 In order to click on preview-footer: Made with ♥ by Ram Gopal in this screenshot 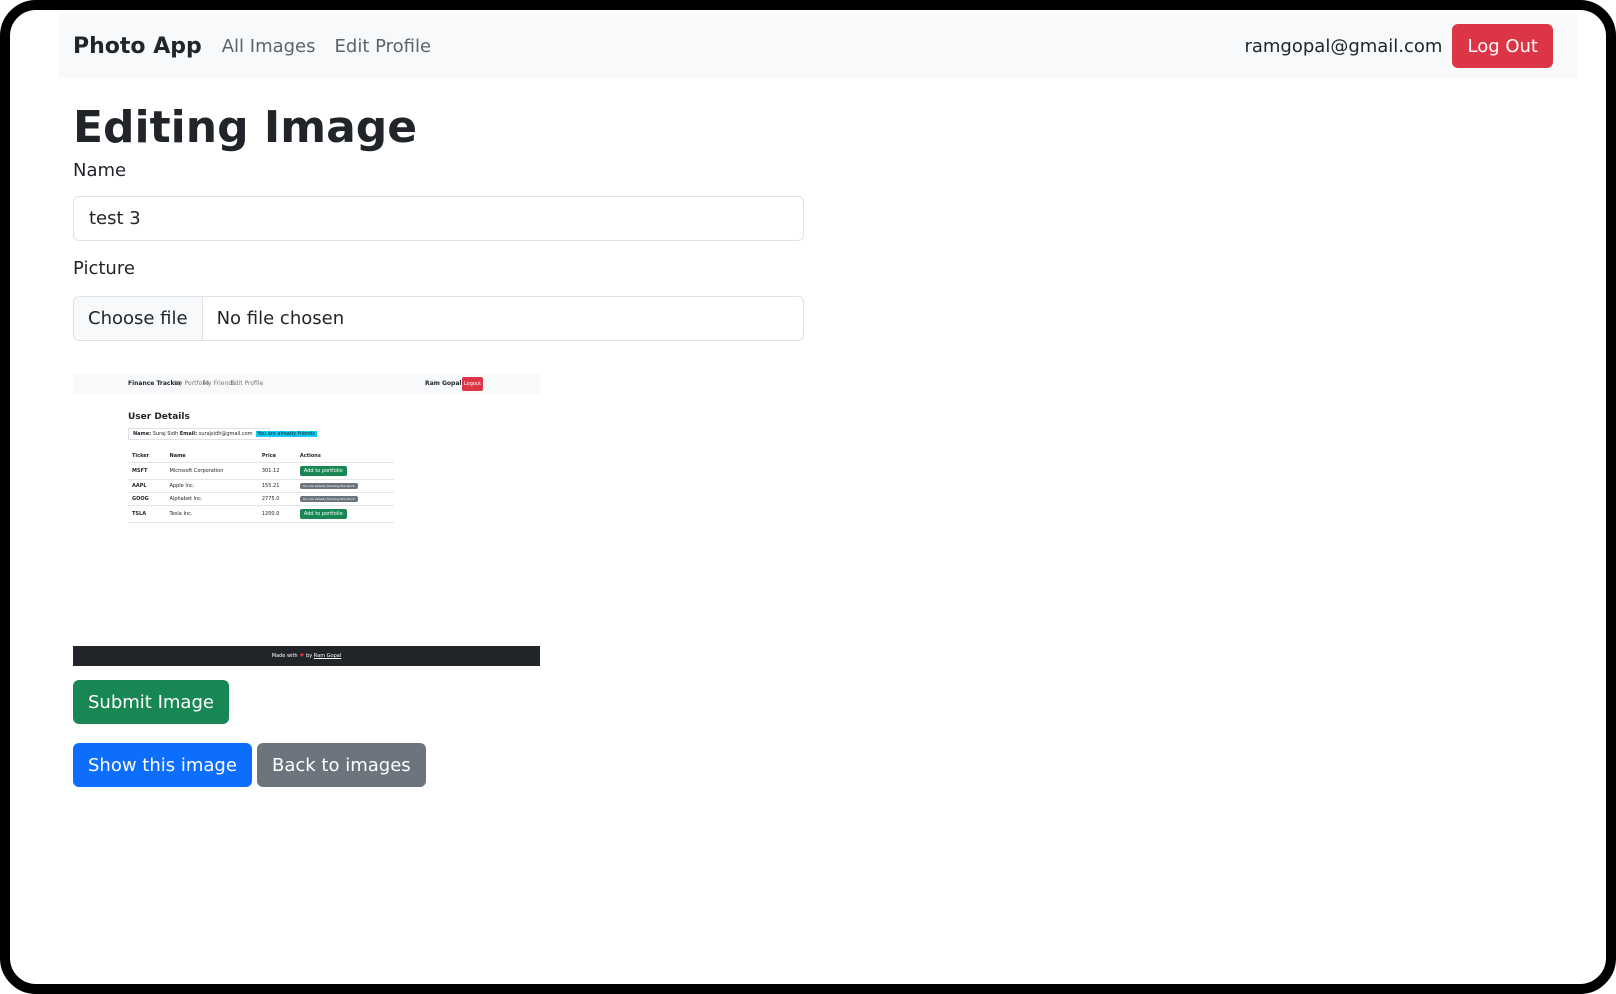, I will do `click(306, 656)`.